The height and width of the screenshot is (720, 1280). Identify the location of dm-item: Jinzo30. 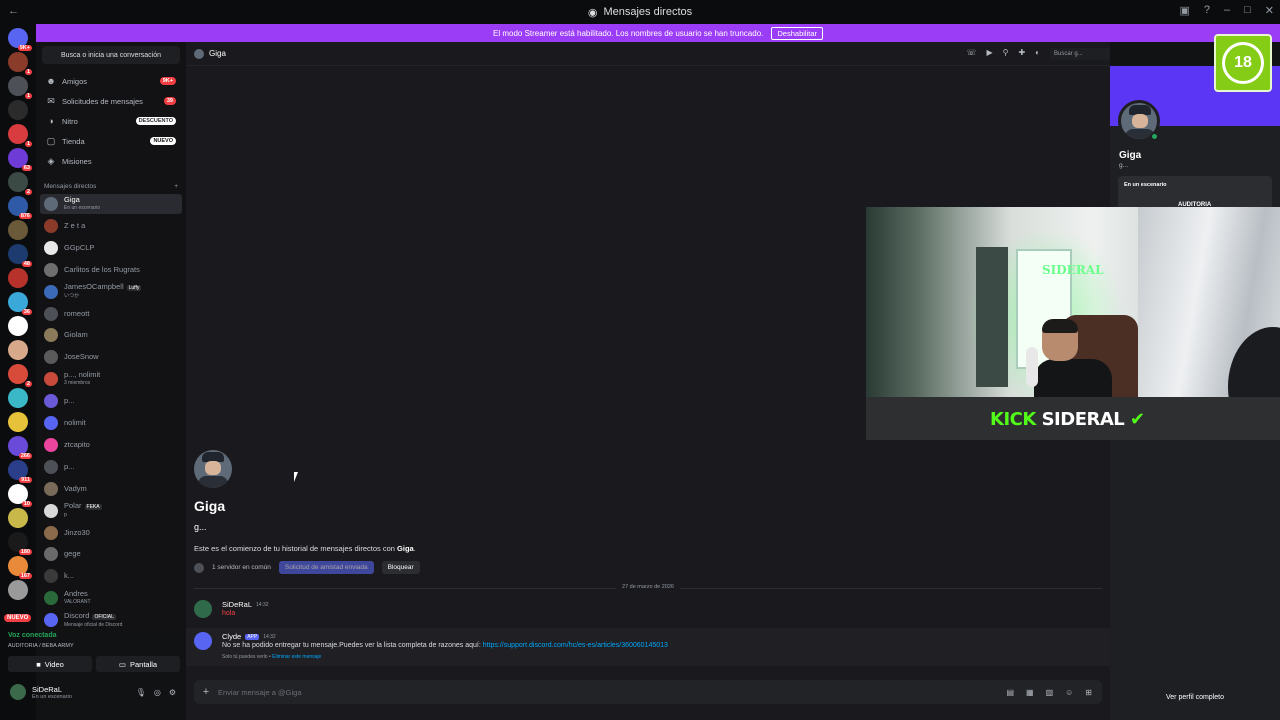
(111, 533).